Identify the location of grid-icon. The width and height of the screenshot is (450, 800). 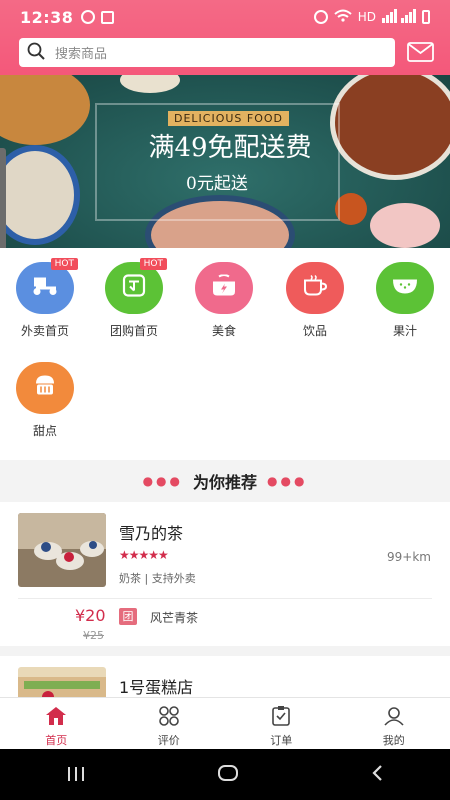
(169, 718).